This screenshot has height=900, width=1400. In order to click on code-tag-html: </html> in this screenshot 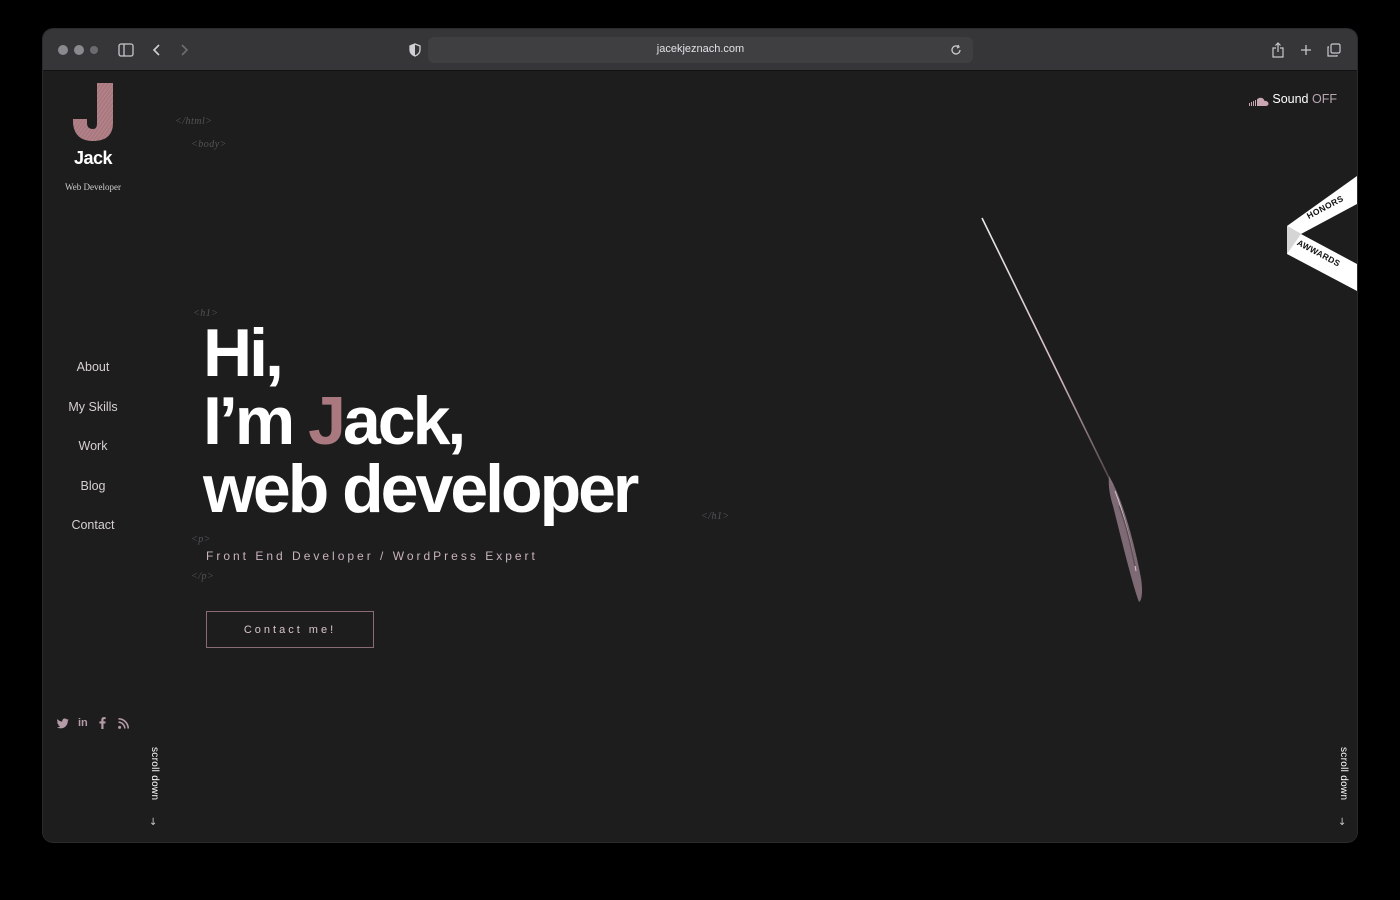, I will do `click(194, 121)`.